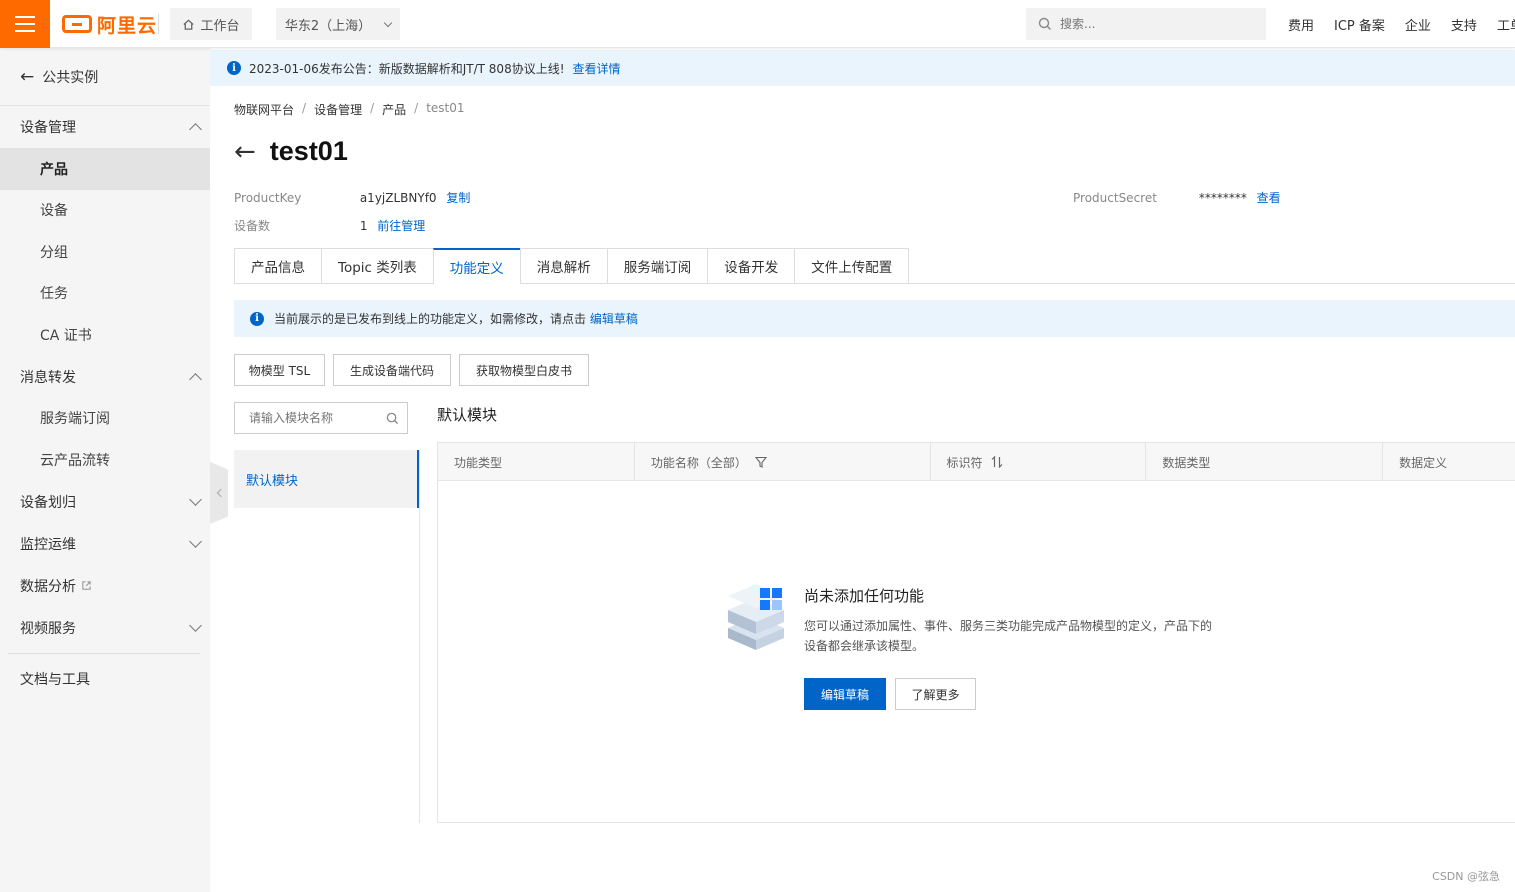  What do you see at coordinates (1269, 198) in the screenshot?
I see `view-product-secret-link: 查看` at bounding box center [1269, 198].